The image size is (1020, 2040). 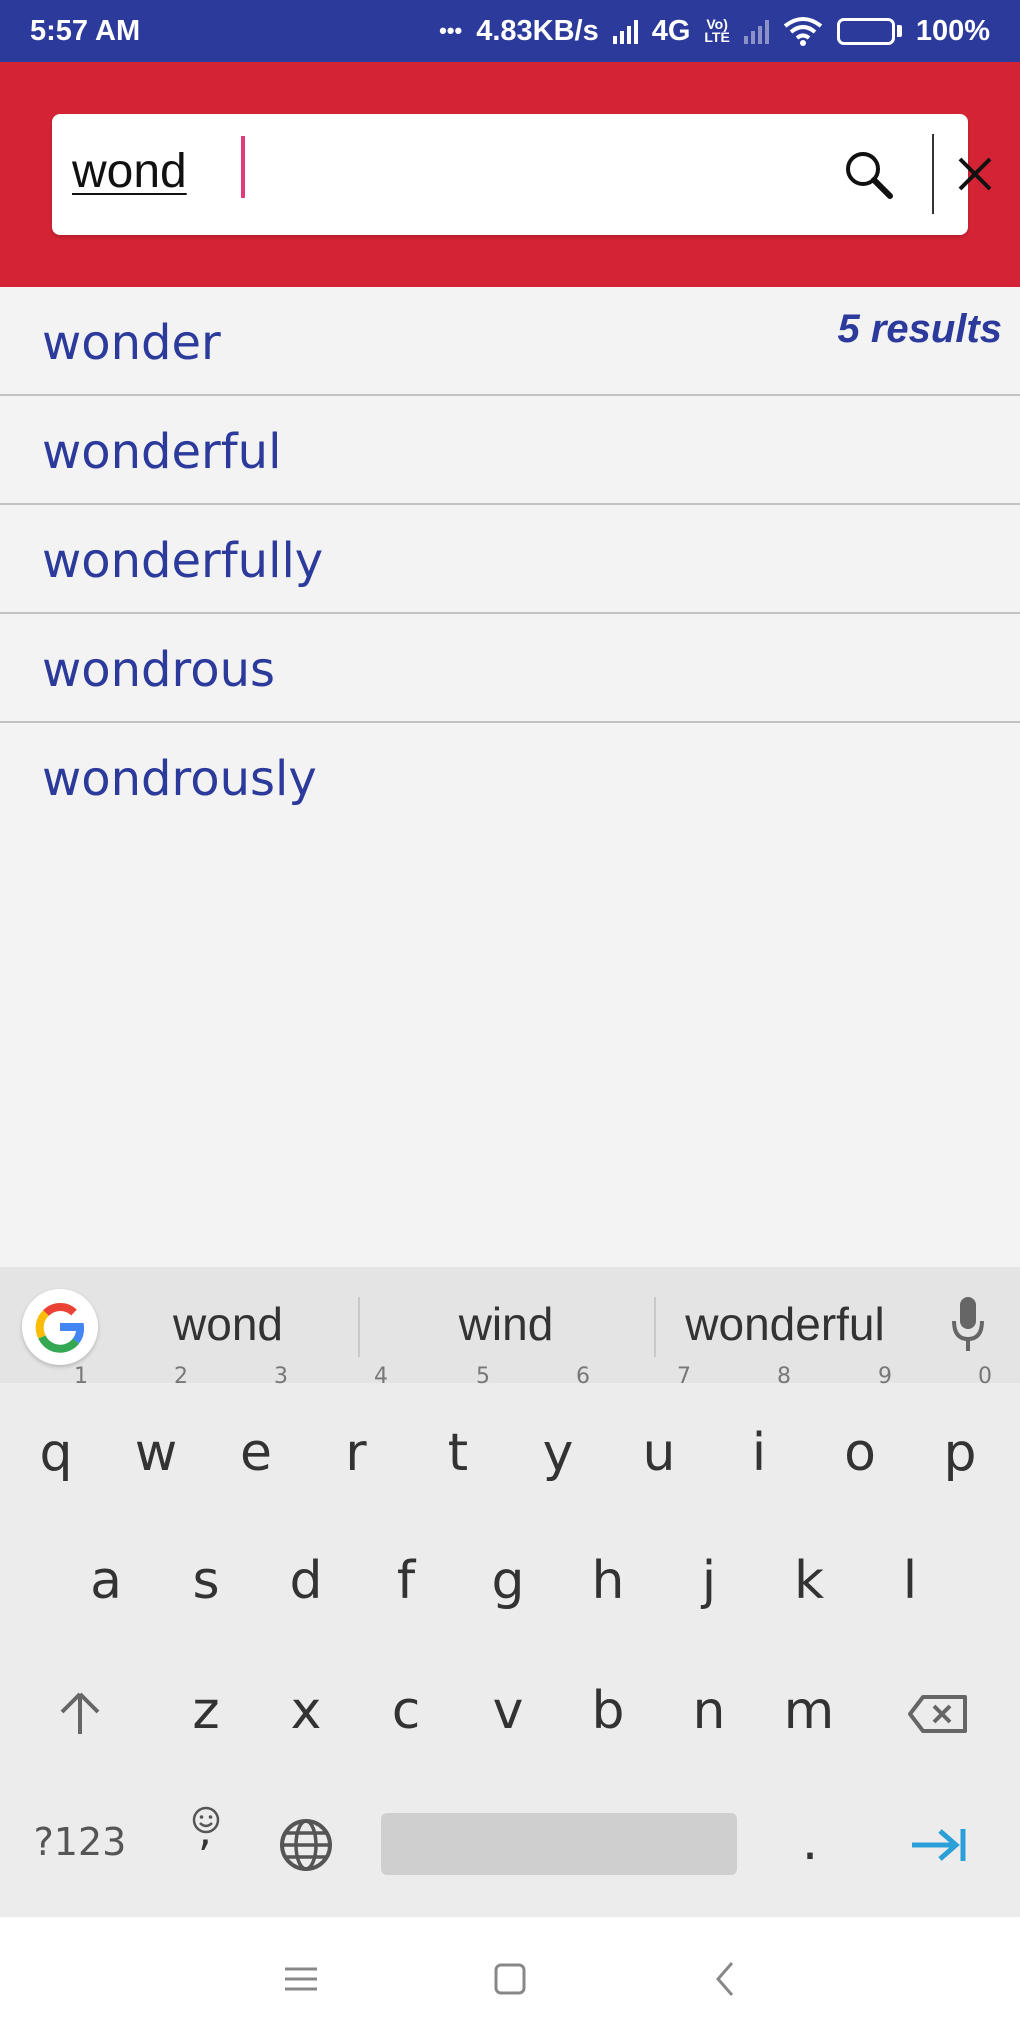 What do you see at coordinates (785, 1324) in the screenshot?
I see `suggestion-3: wonderful` at bounding box center [785, 1324].